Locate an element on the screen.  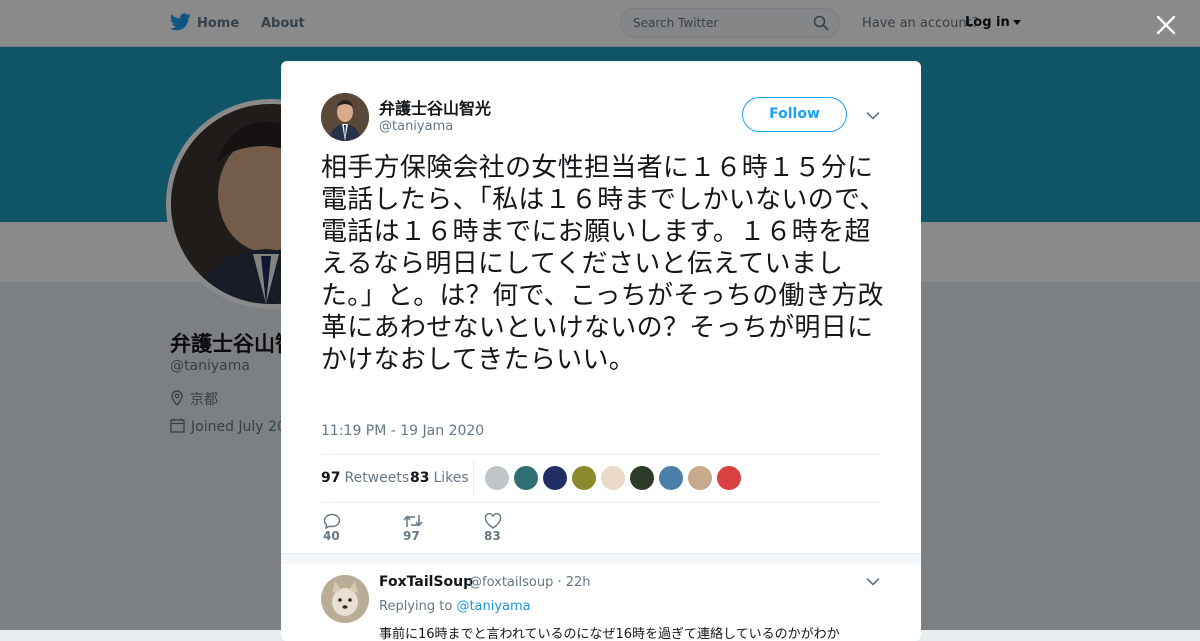
reply-chevron-down-icon is located at coordinates (873, 582).